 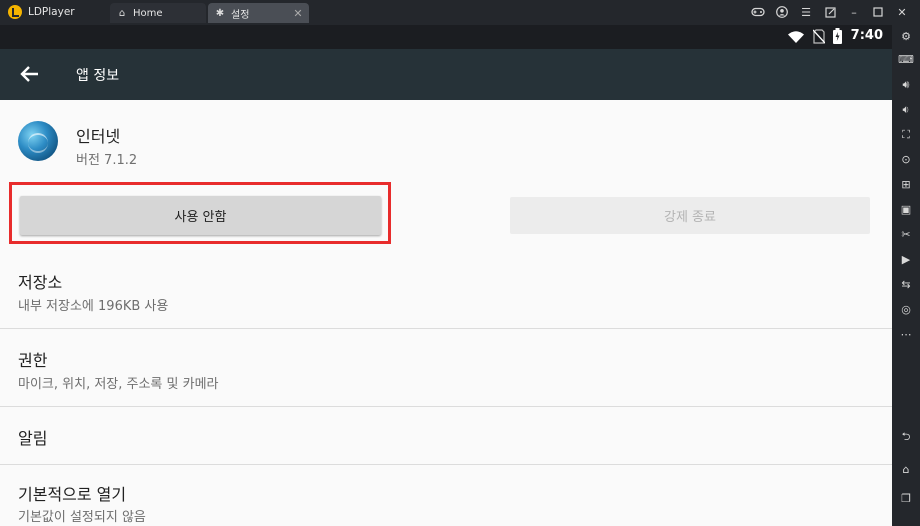 What do you see at coordinates (902, 12) in the screenshot?
I see `close-window-icon: ✕` at bounding box center [902, 12].